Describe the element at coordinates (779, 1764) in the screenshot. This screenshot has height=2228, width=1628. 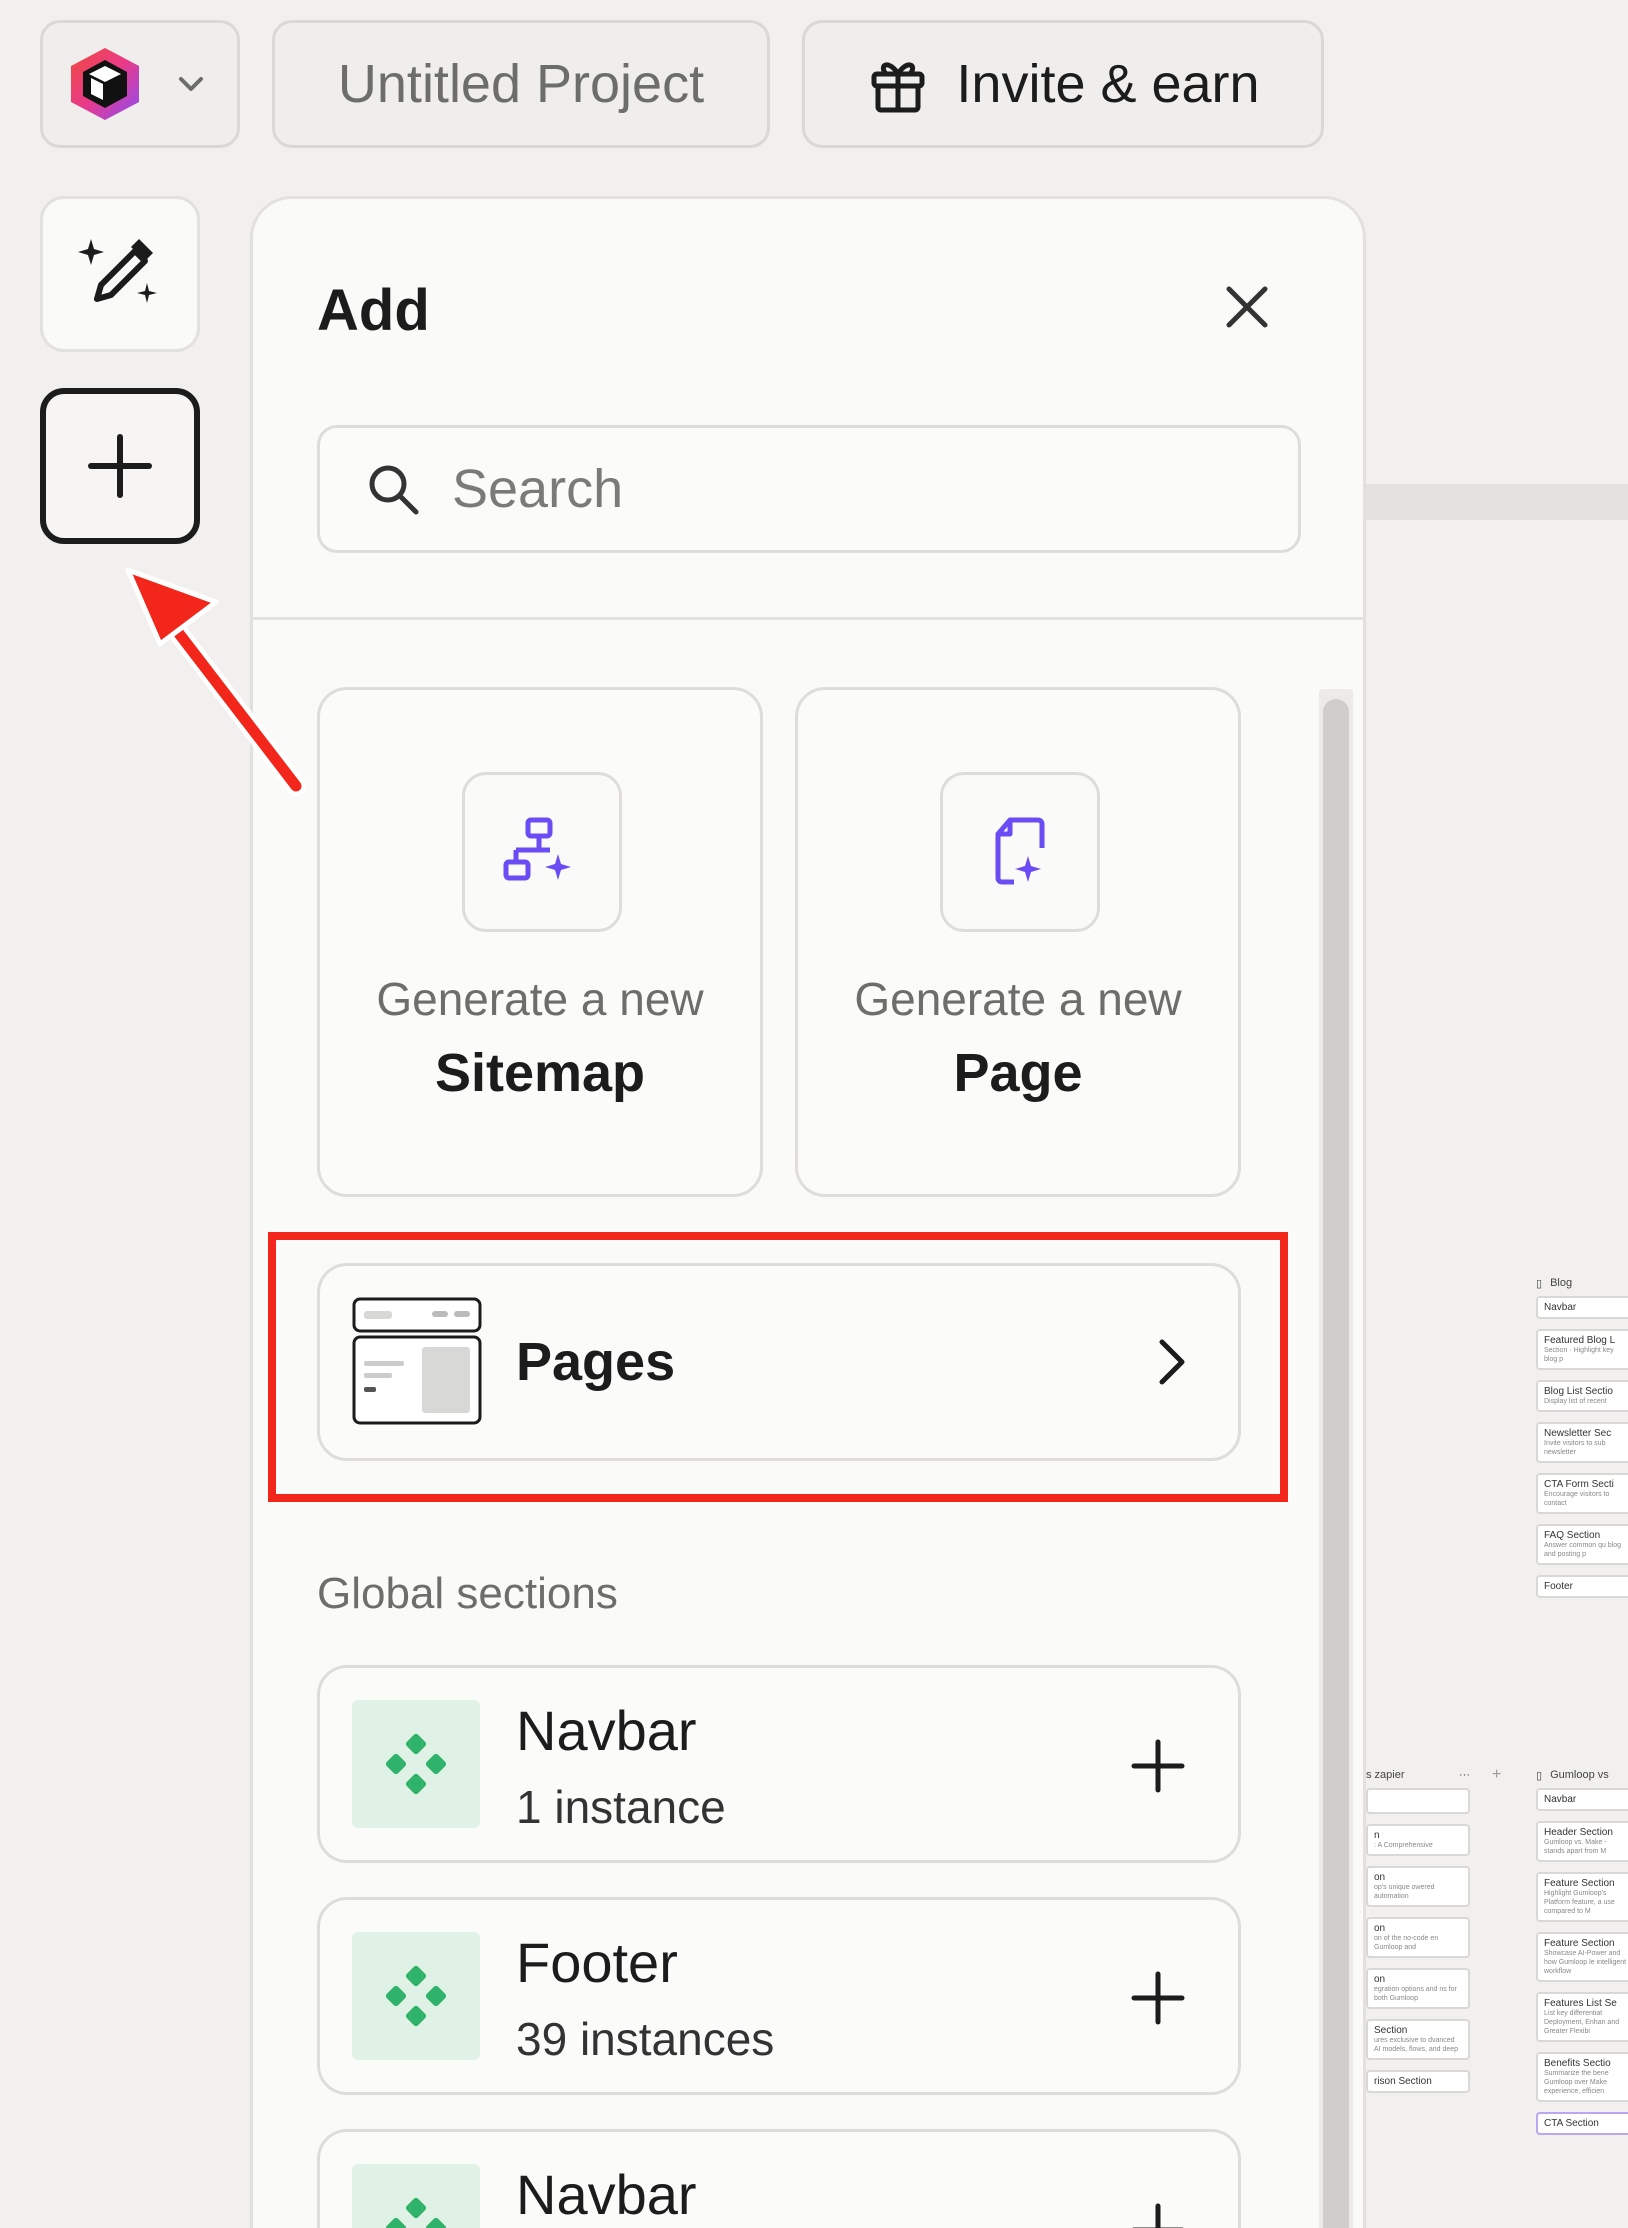
I see `global-section-navbar: Navbar 1 instance` at that location.